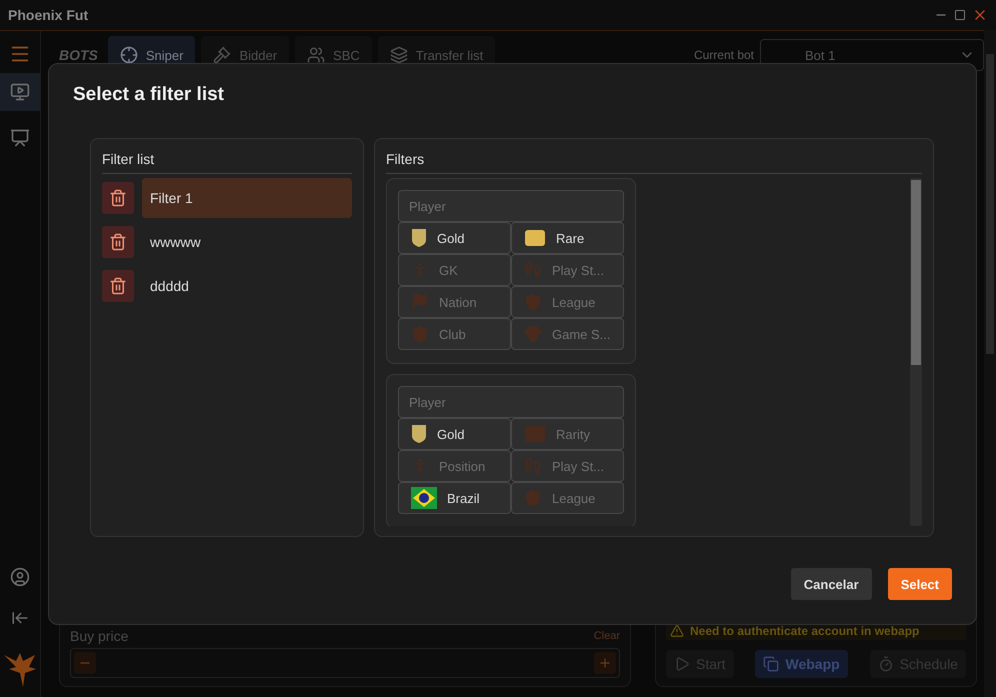 The height and width of the screenshot is (697, 996). Describe the element at coordinates (831, 584) in the screenshot. I see `cancel-button: Cancelar` at that location.